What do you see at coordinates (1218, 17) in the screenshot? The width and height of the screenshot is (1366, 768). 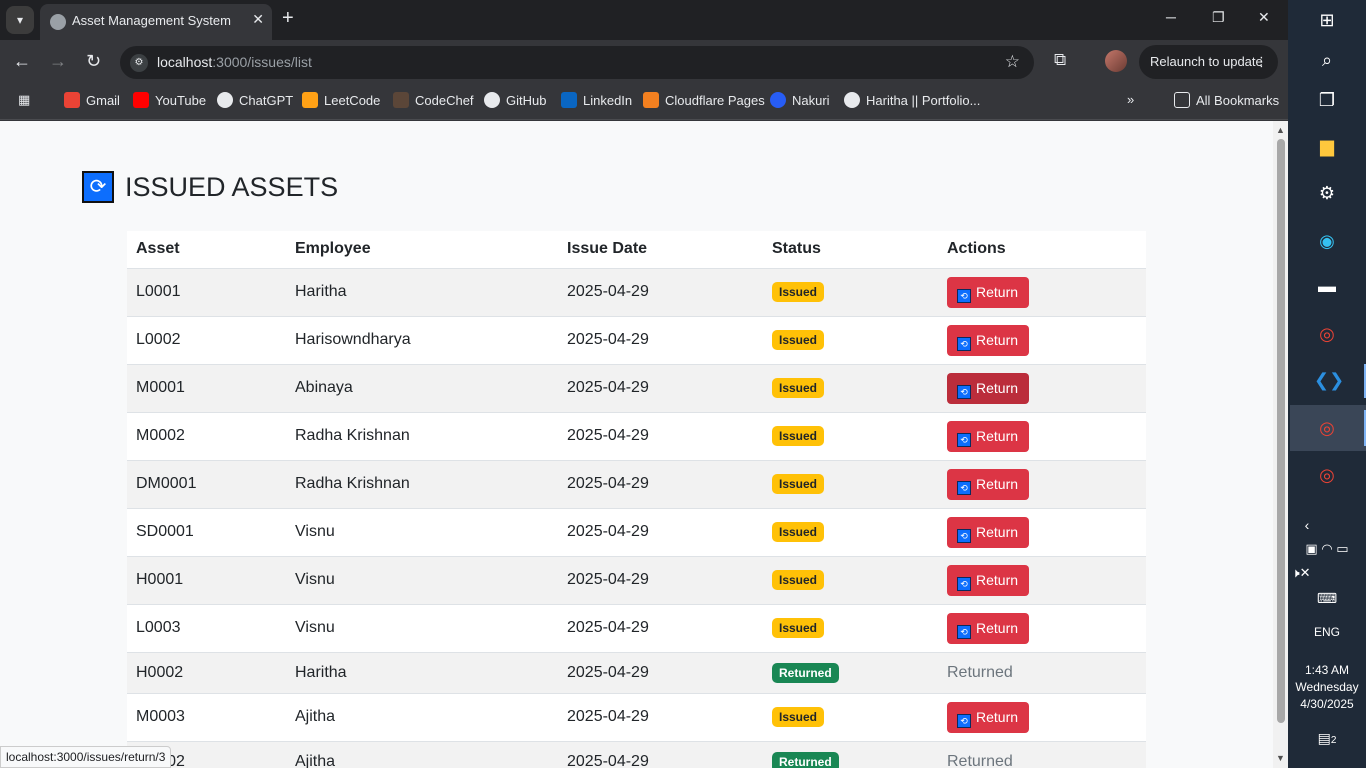 I see `restore-button: ❐` at bounding box center [1218, 17].